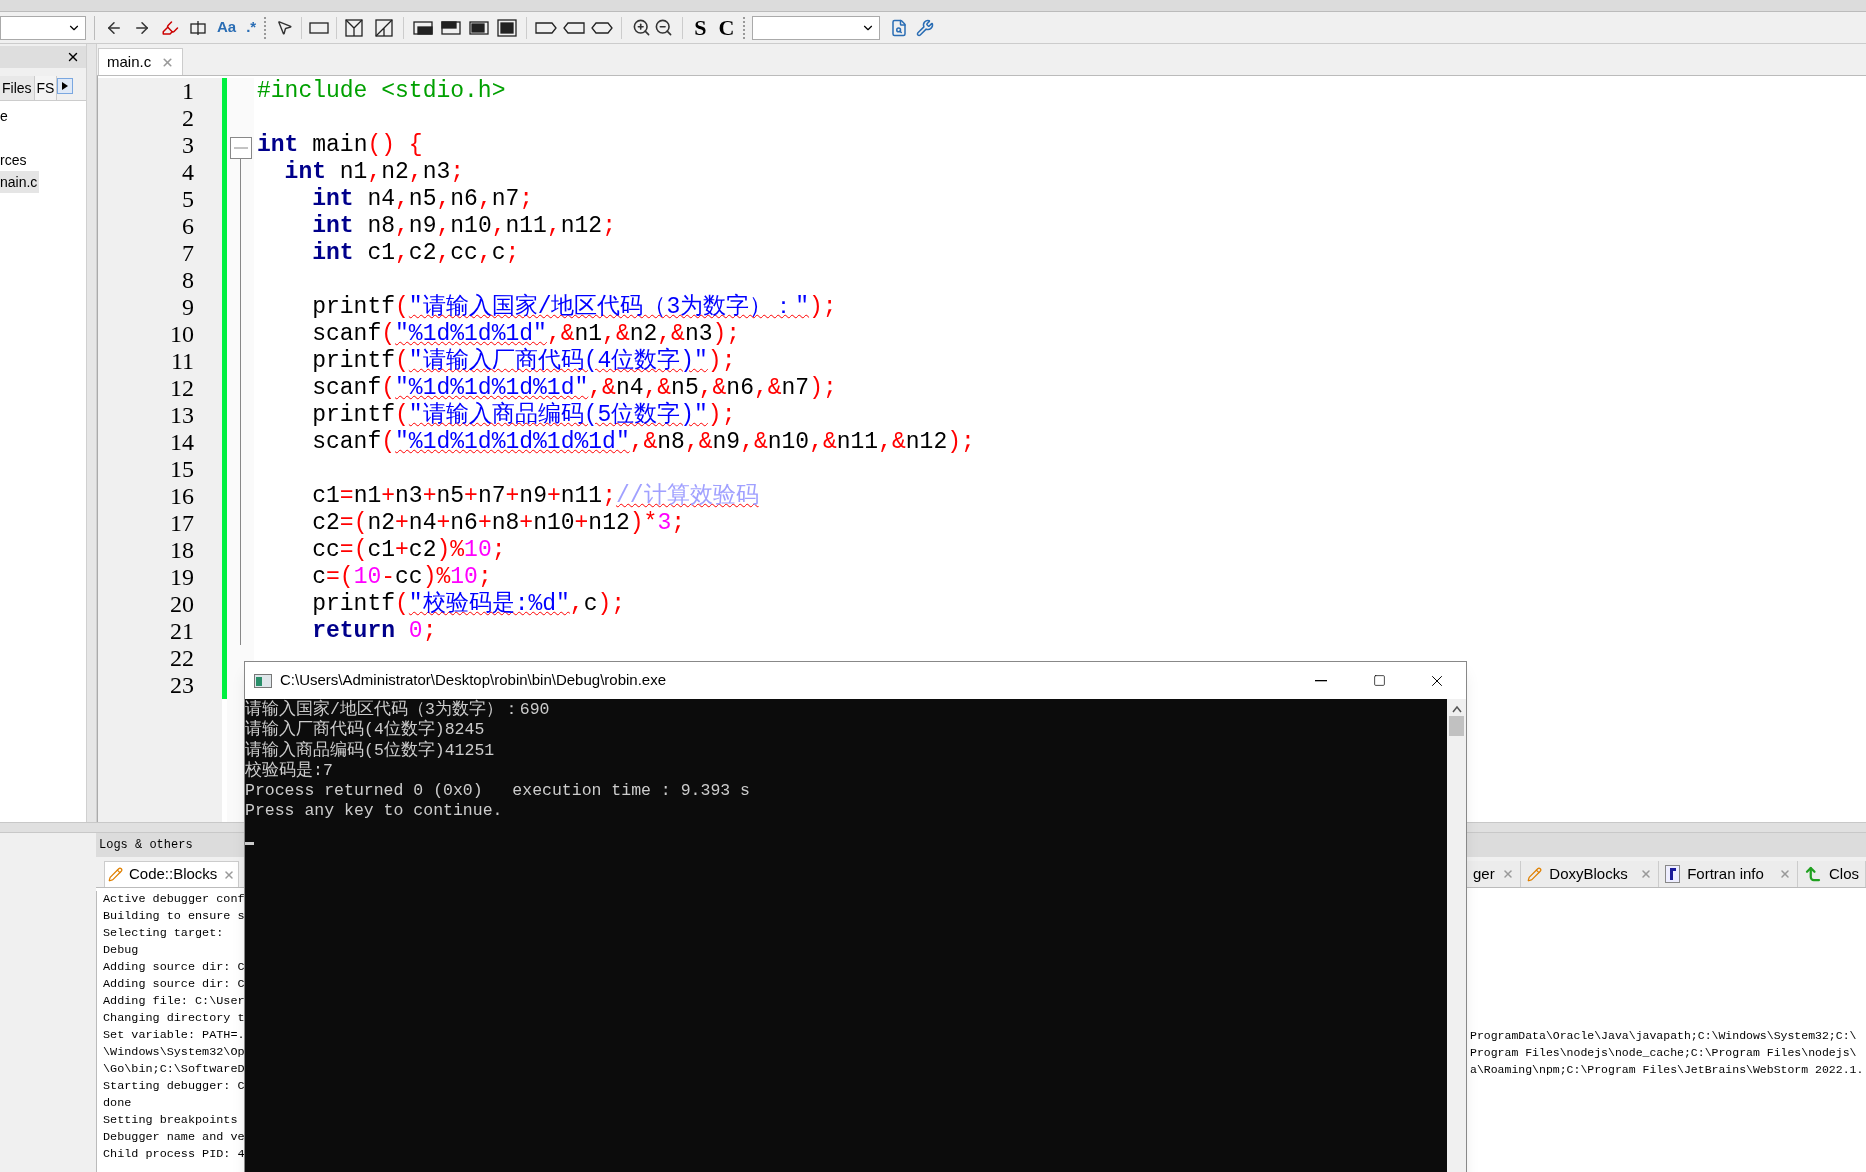 This screenshot has width=1866, height=1172. What do you see at coordinates (174, 1052) in the screenshot?
I see `log-line: \Windows\System32\Op` at bounding box center [174, 1052].